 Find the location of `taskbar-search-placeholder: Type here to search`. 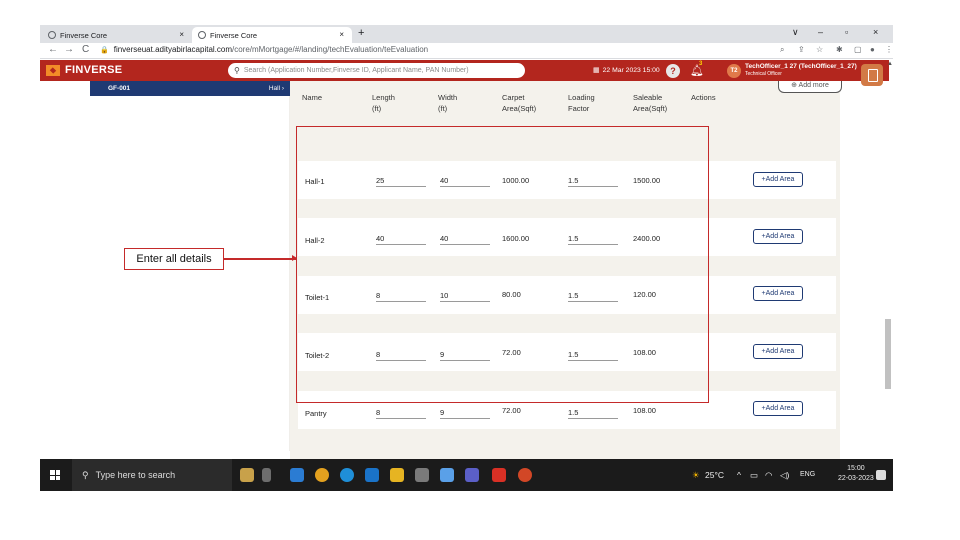

taskbar-search-placeholder: Type here to search is located at coordinates (135, 475).